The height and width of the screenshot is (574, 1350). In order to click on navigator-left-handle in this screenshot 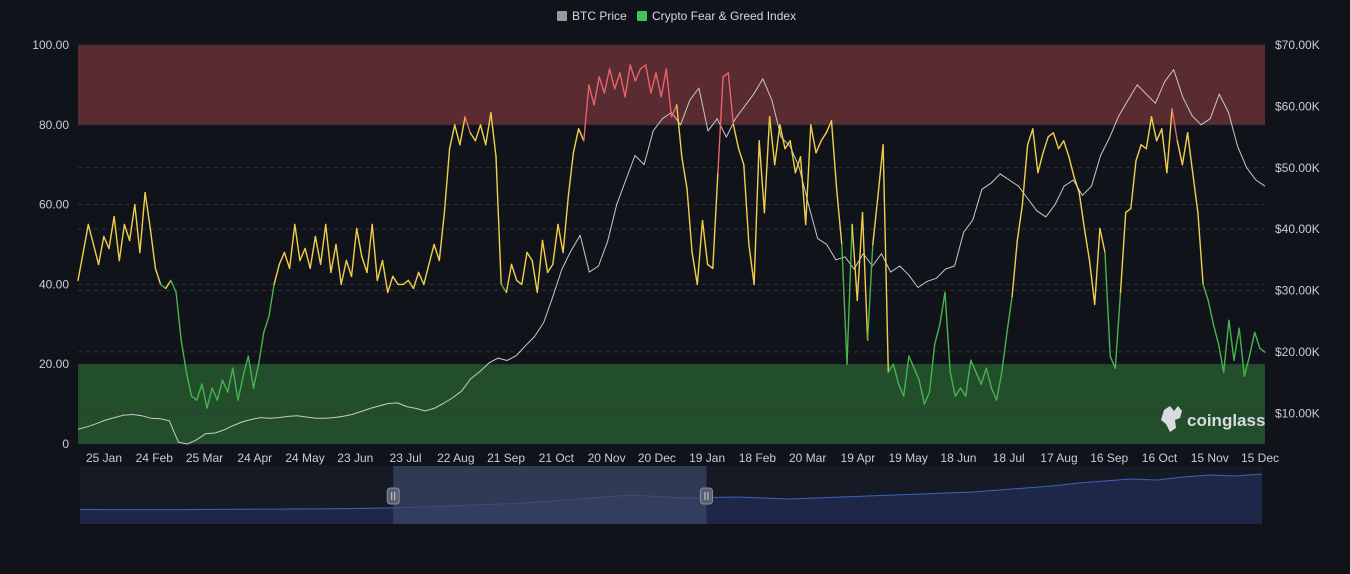, I will do `click(393, 496)`.